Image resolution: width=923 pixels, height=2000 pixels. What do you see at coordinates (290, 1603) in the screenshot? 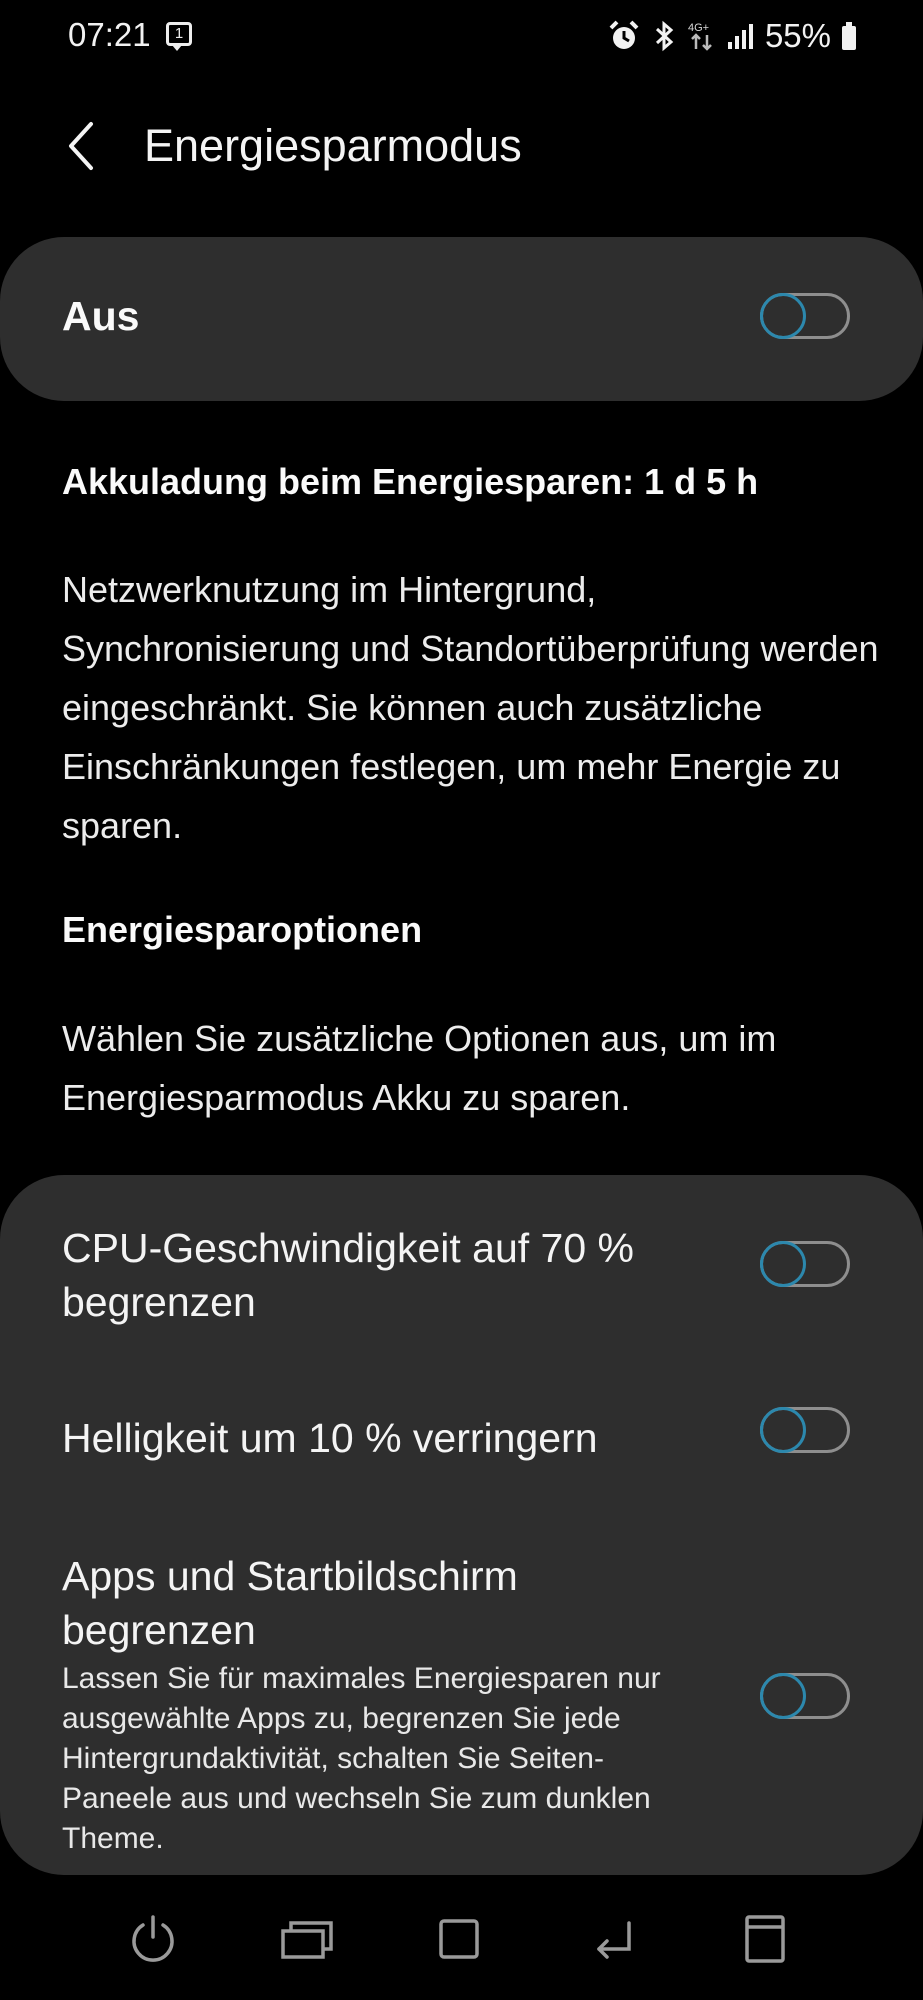
I see `option-label: Apps und Startbildschirm begrenzen` at bounding box center [290, 1603].